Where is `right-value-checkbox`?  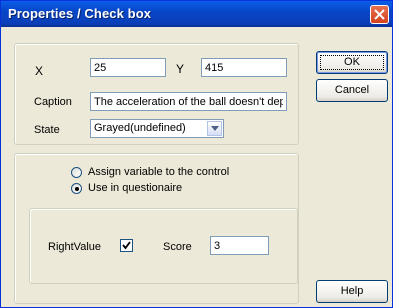
right-value-checkbox is located at coordinates (126, 245).